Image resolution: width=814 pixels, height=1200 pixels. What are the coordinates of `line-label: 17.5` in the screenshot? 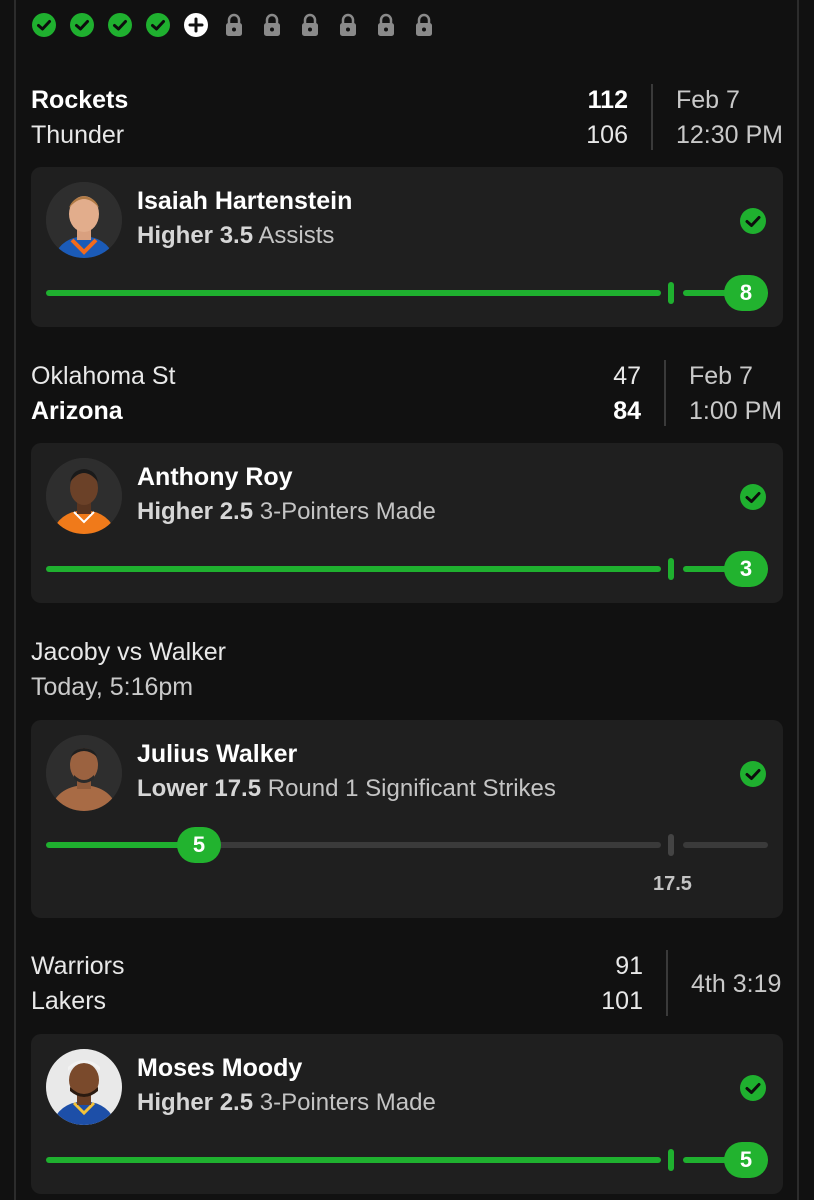 It's located at (672, 884).